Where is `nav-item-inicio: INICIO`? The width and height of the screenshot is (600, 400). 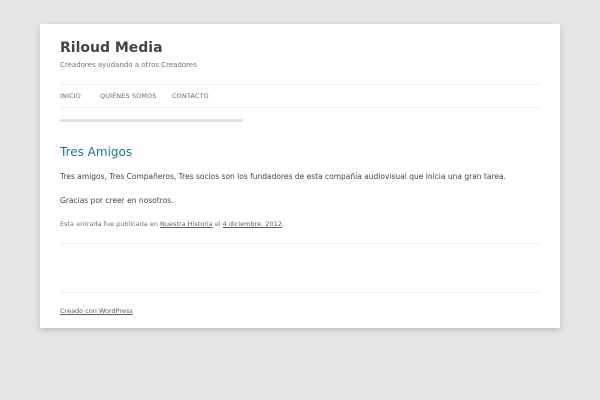 nav-item-inicio: INICIO is located at coordinates (70, 96).